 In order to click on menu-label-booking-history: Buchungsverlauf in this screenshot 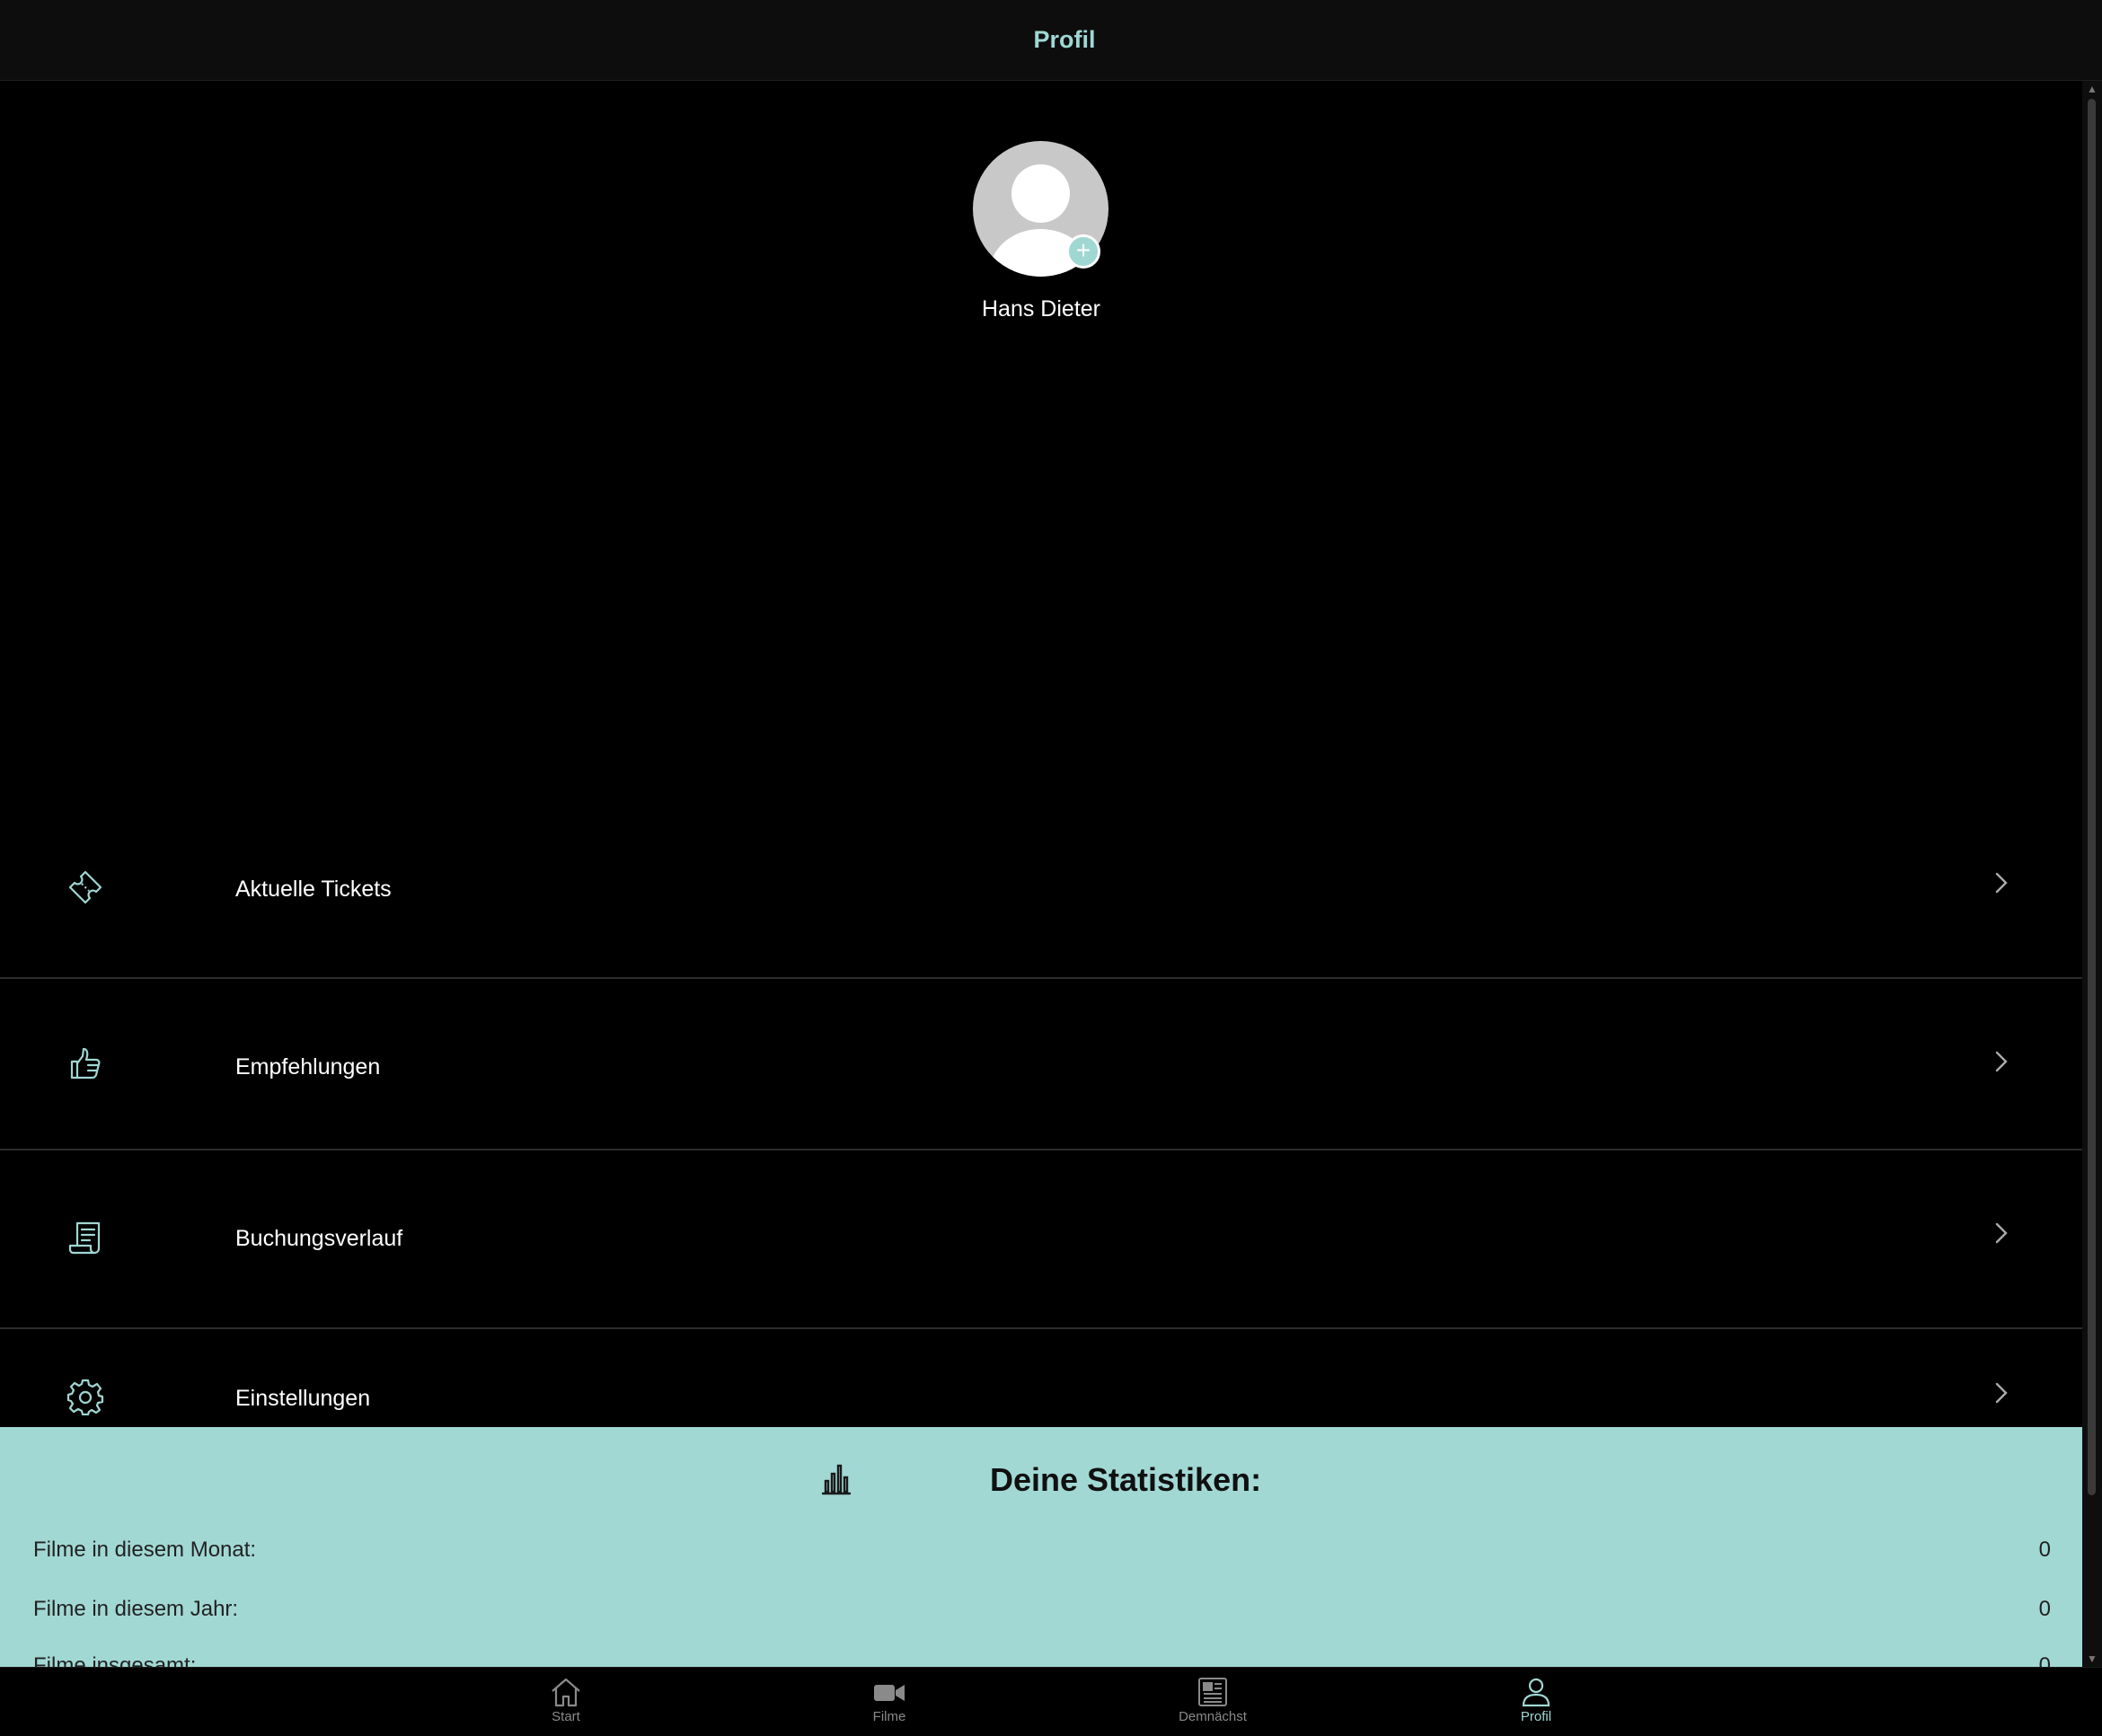, I will do `click(319, 1239)`.